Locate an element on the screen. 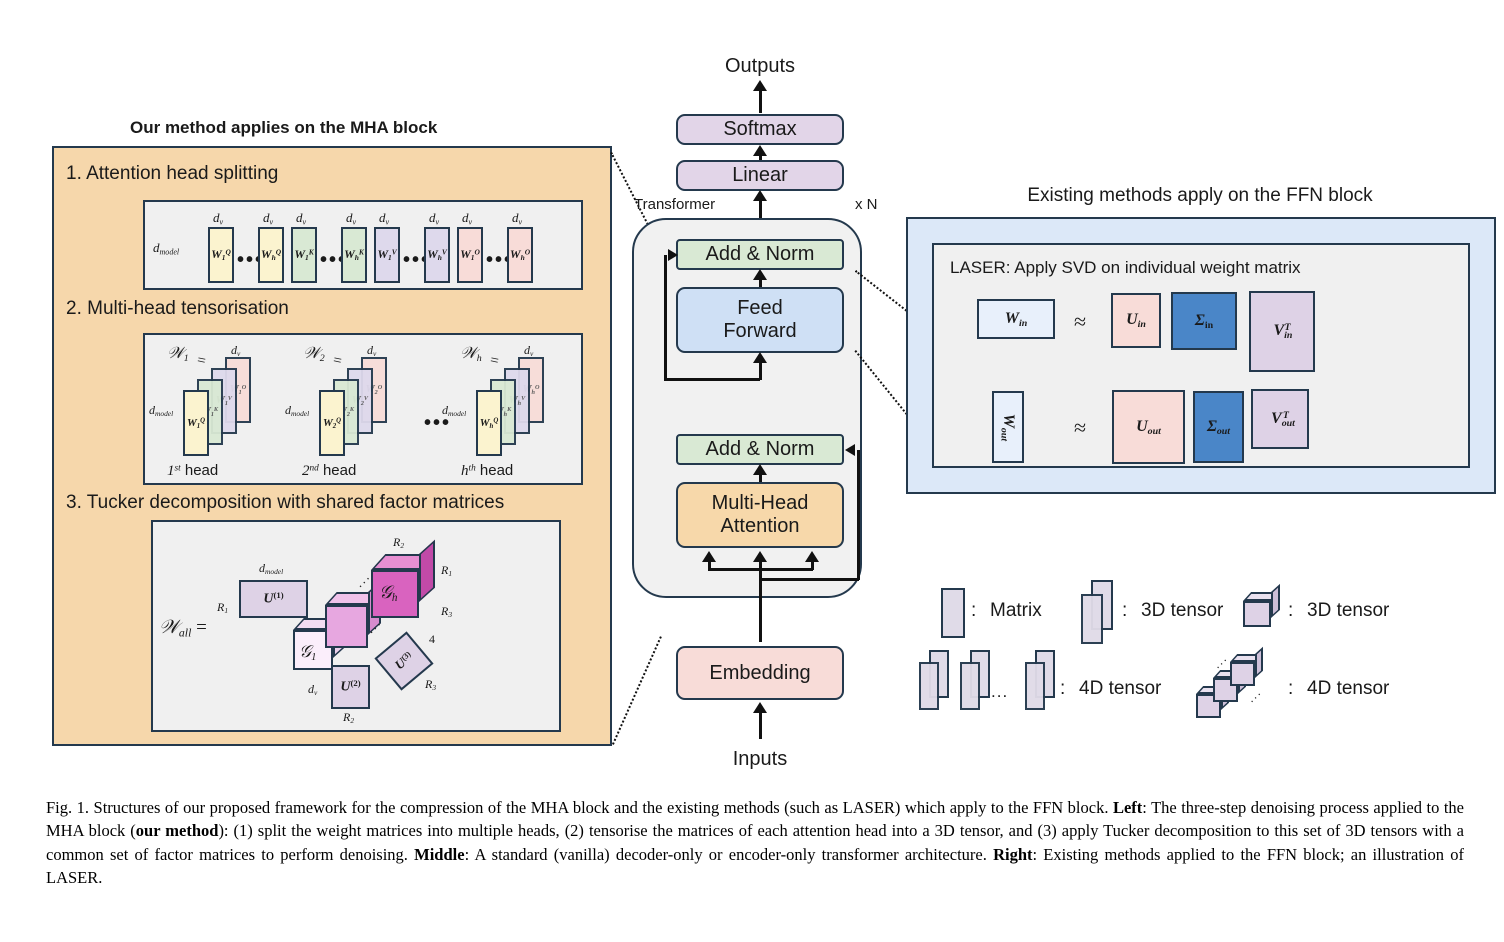  stack-2-front is located at coordinates (970, 686).